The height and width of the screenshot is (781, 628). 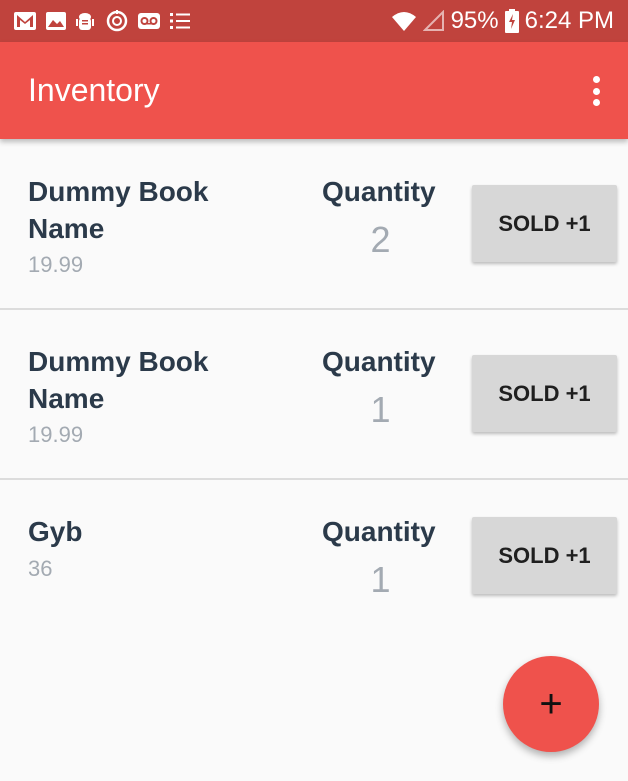 I want to click on voicemail-icon, so click(x=149, y=21).